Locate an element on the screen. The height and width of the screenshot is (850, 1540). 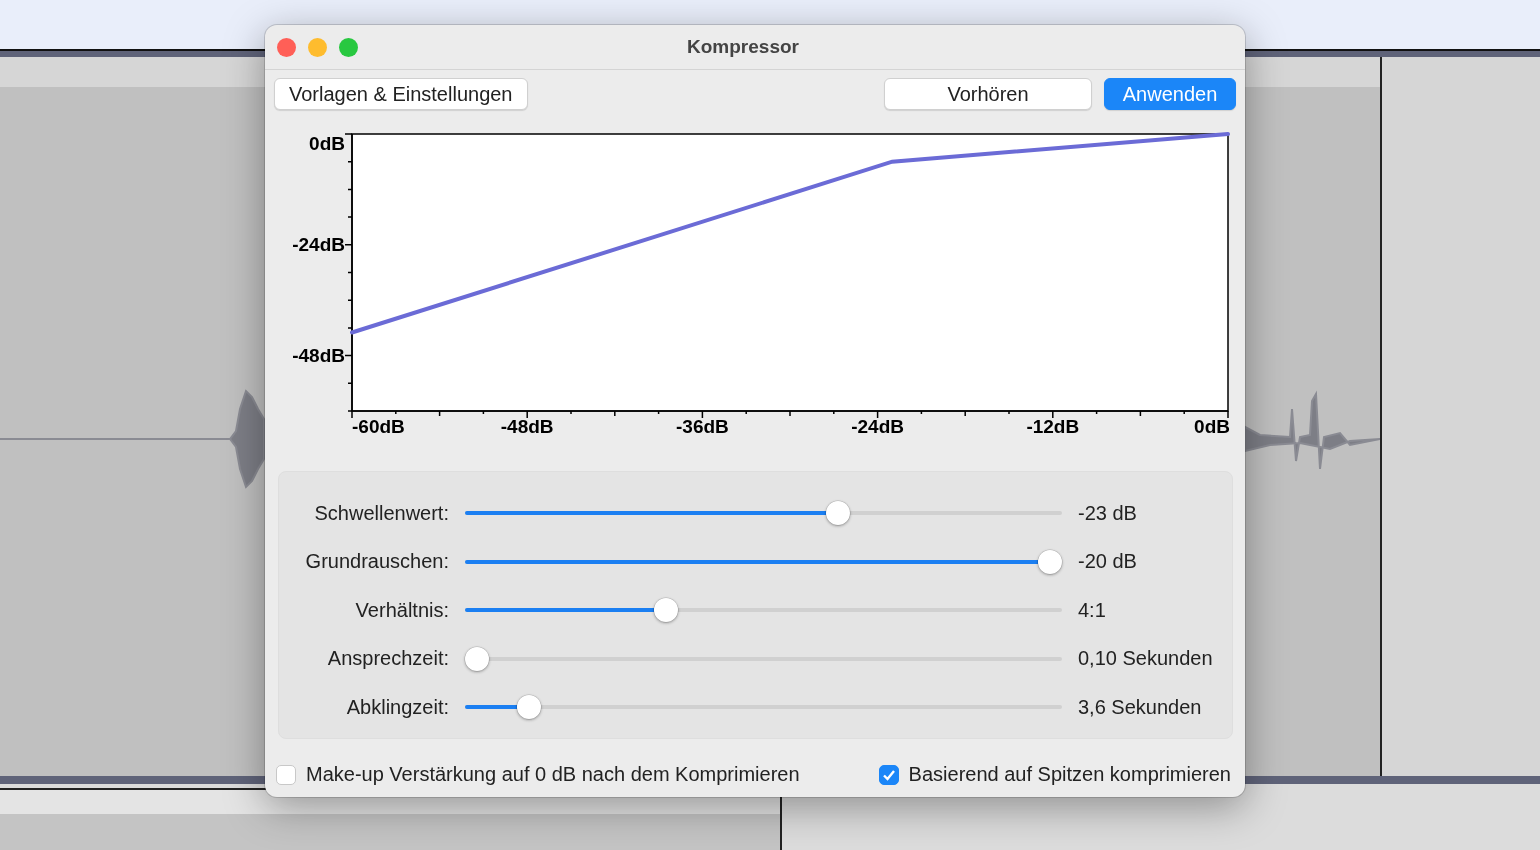
slider-value: 0,10 Sekunden is located at coordinates (1145, 659).